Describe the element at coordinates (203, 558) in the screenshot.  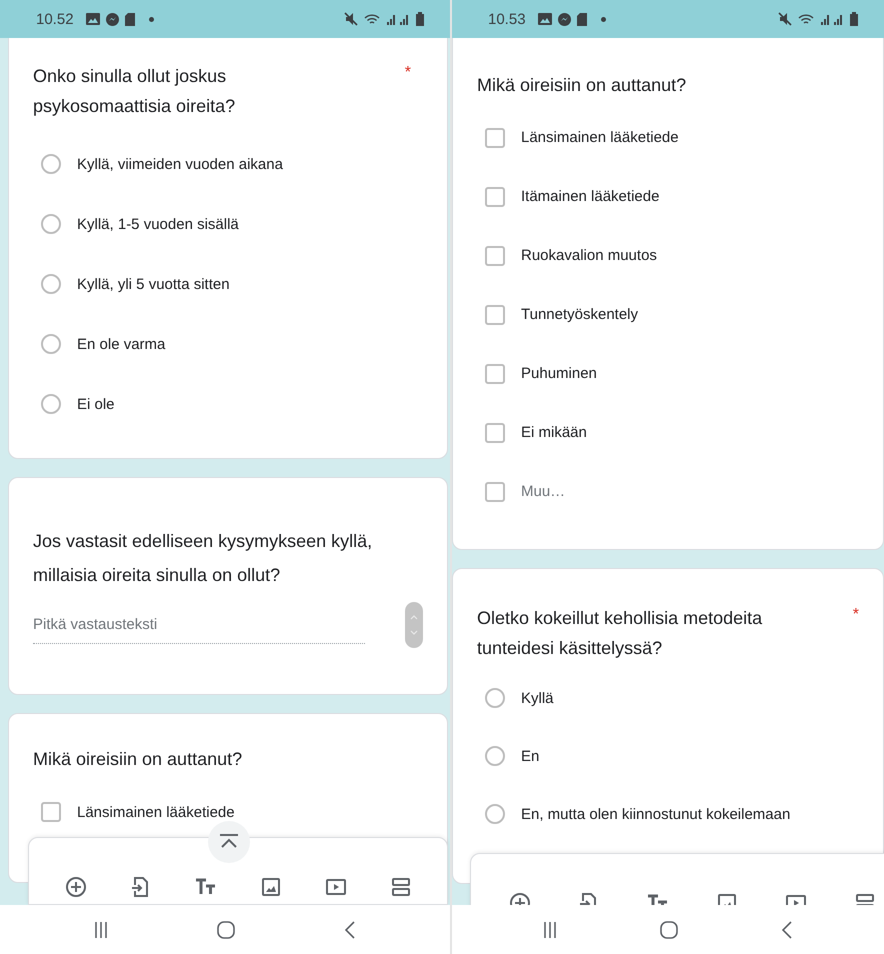
I see `question-title: Jos vastasit edelliseen kysymykseen kyllä, millaisia oireita sinulla on ollut?` at that location.